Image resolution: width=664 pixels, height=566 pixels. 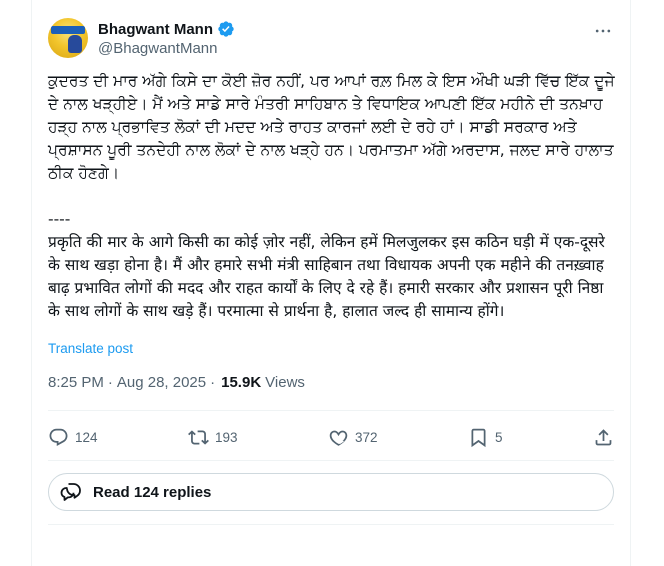 What do you see at coordinates (161, 382) in the screenshot?
I see `post-date: Aug 28, 2025` at bounding box center [161, 382].